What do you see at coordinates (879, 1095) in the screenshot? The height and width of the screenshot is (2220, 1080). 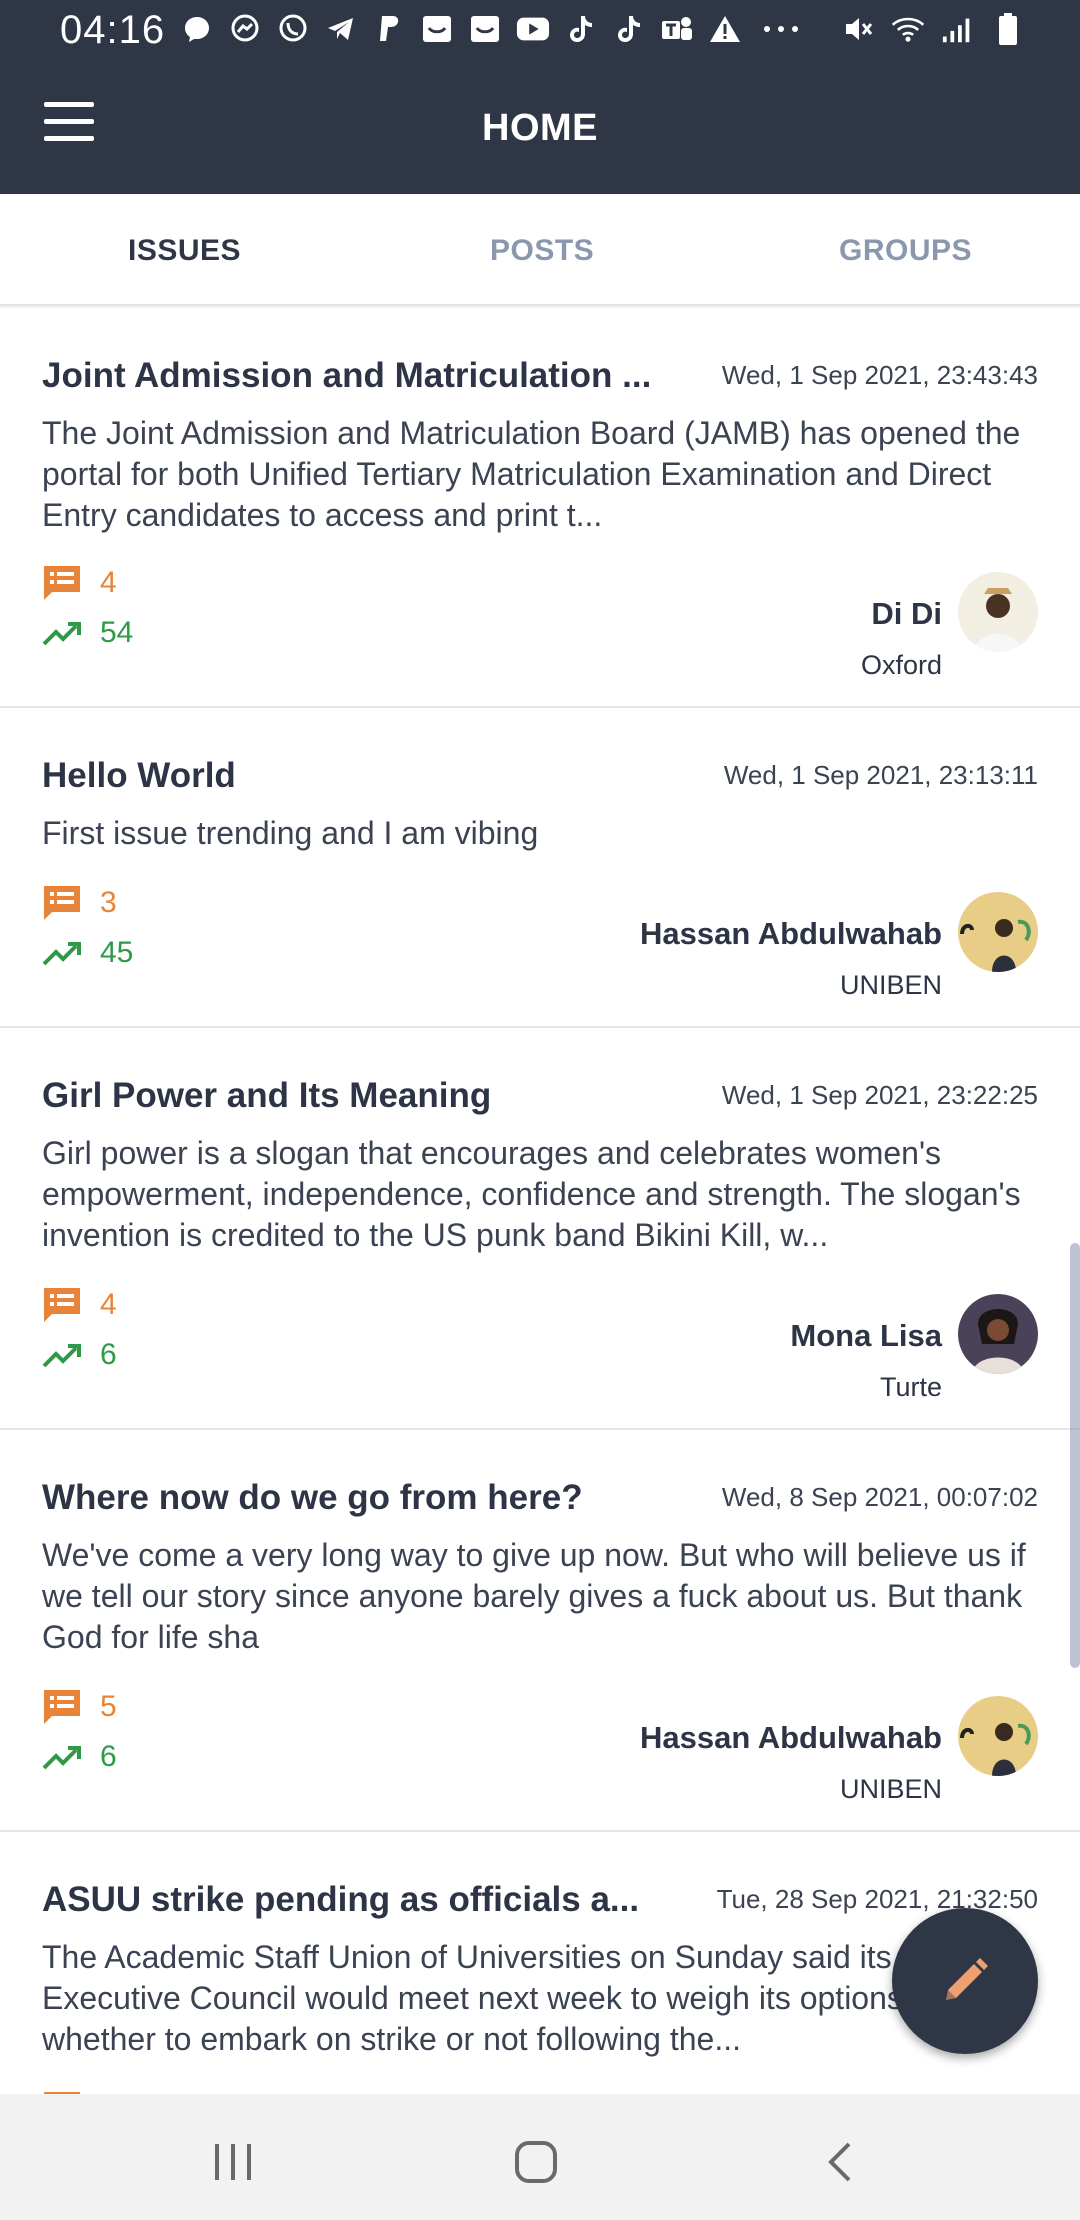 I see `issue-date: Wed, 1 Sep 2021, 23:22:25` at bounding box center [879, 1095].